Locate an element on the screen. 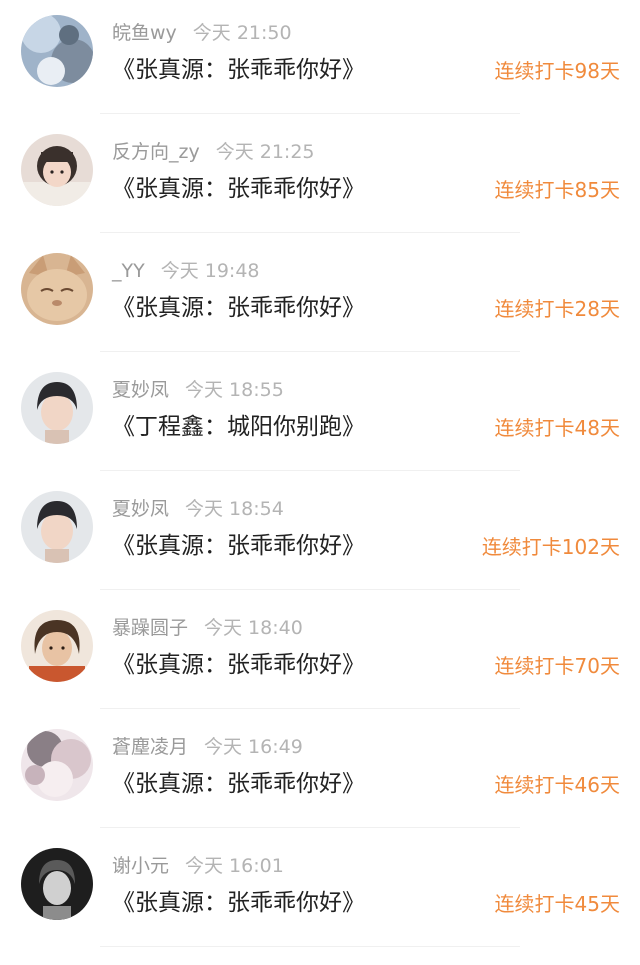  streak-badge: 连续打卡45天 is located at coordinates (557, 904).